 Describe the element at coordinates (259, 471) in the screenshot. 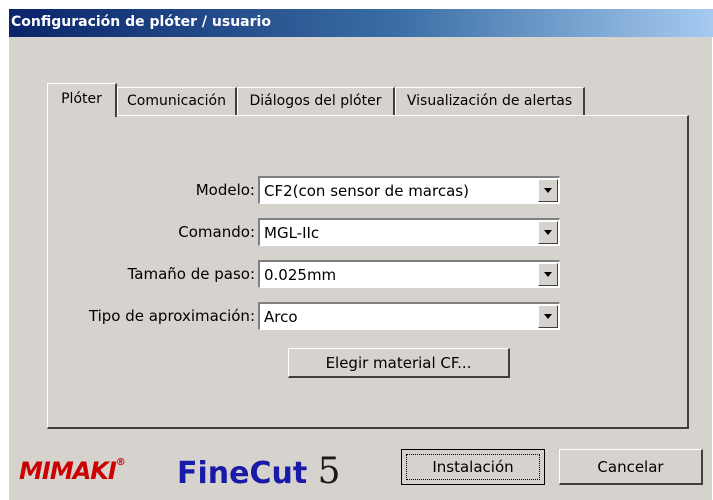

I see `finecut-logo-text: FineCut 5` at that location.